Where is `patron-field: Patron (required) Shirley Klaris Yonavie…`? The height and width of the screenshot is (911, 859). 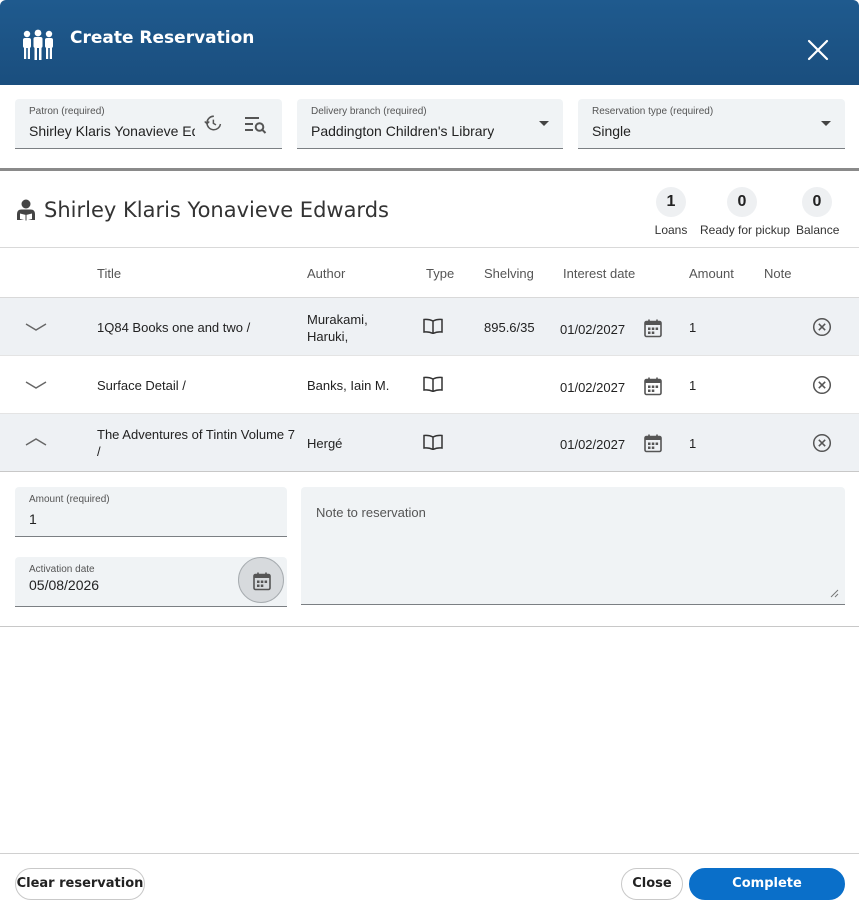 patron-field: Patron (required) Shirley Klaris Yonavie… is located at coordinates (148, 124).